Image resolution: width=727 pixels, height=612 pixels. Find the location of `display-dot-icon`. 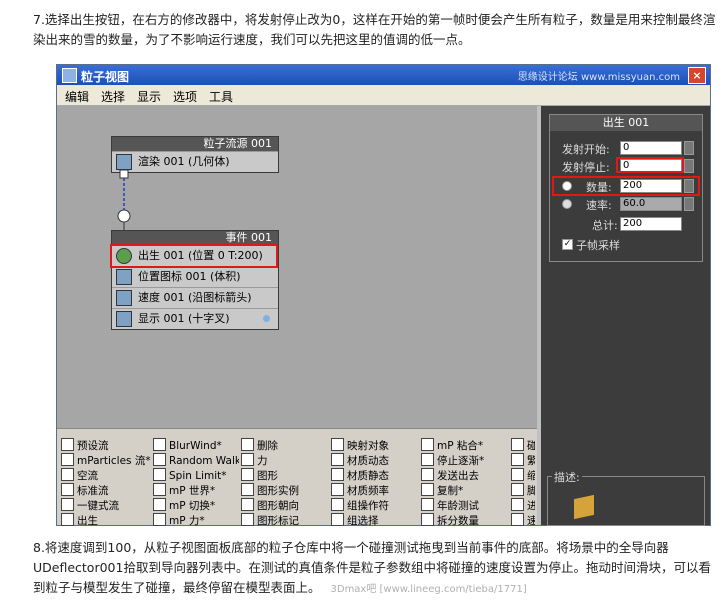

display-dot-icon is located at coordinates (266, 318).